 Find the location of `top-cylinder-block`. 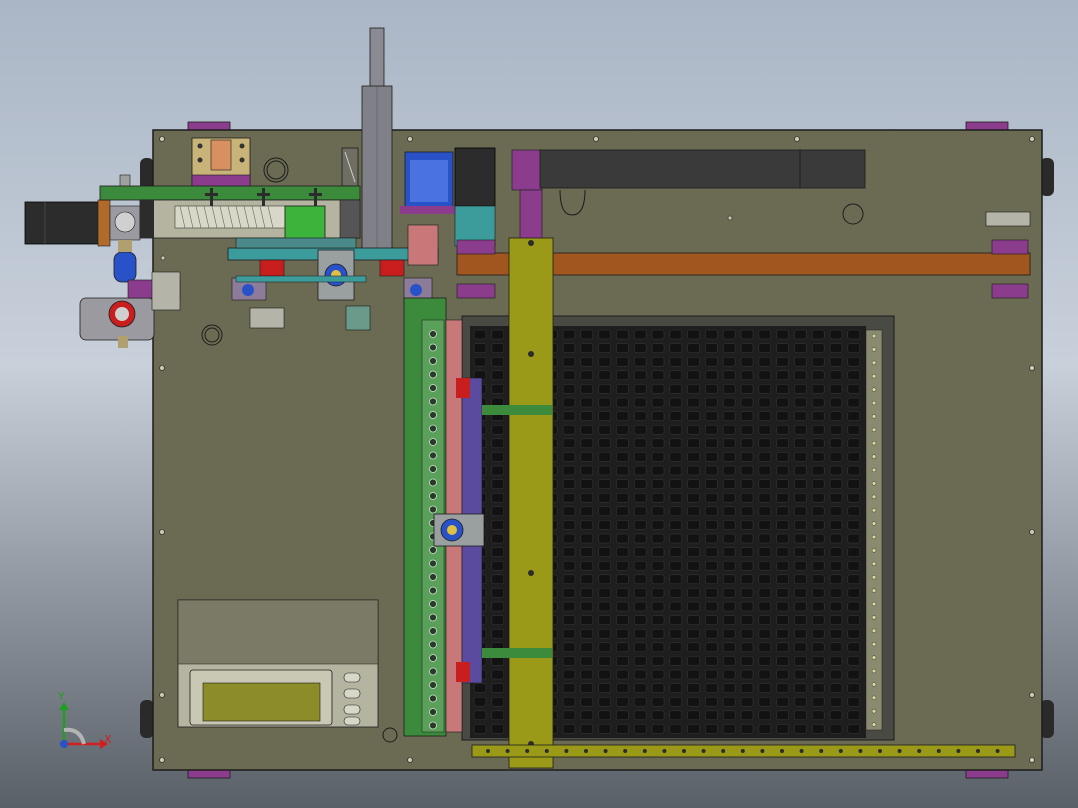

top-cylinder-block is located at coordinates (221, 163).